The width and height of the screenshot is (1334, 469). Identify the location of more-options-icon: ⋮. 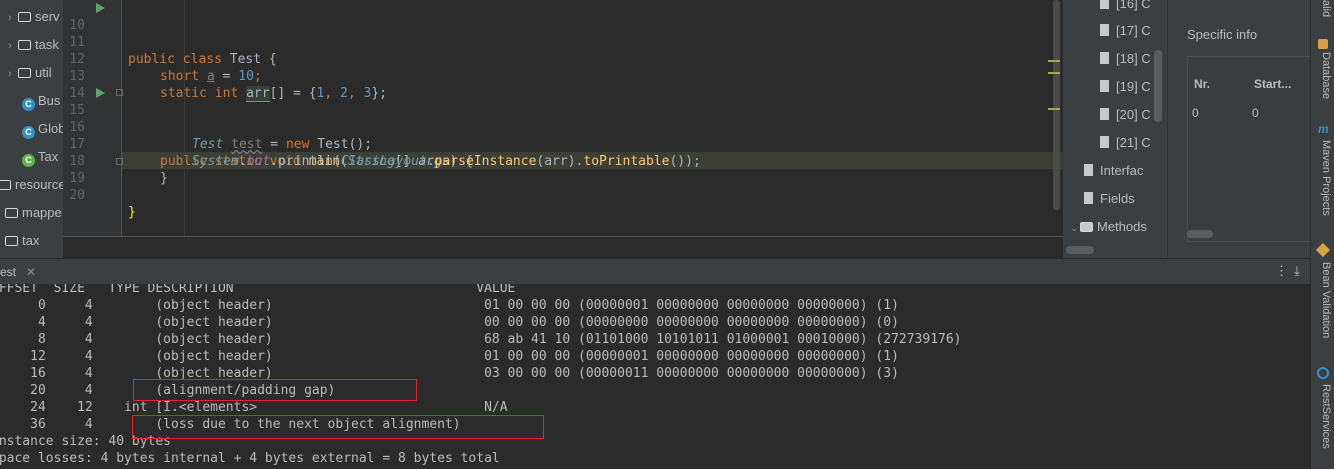
(1281, 271).